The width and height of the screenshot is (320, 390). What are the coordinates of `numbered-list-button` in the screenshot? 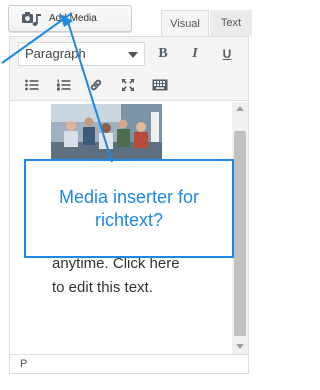 It's located at (64, 85).